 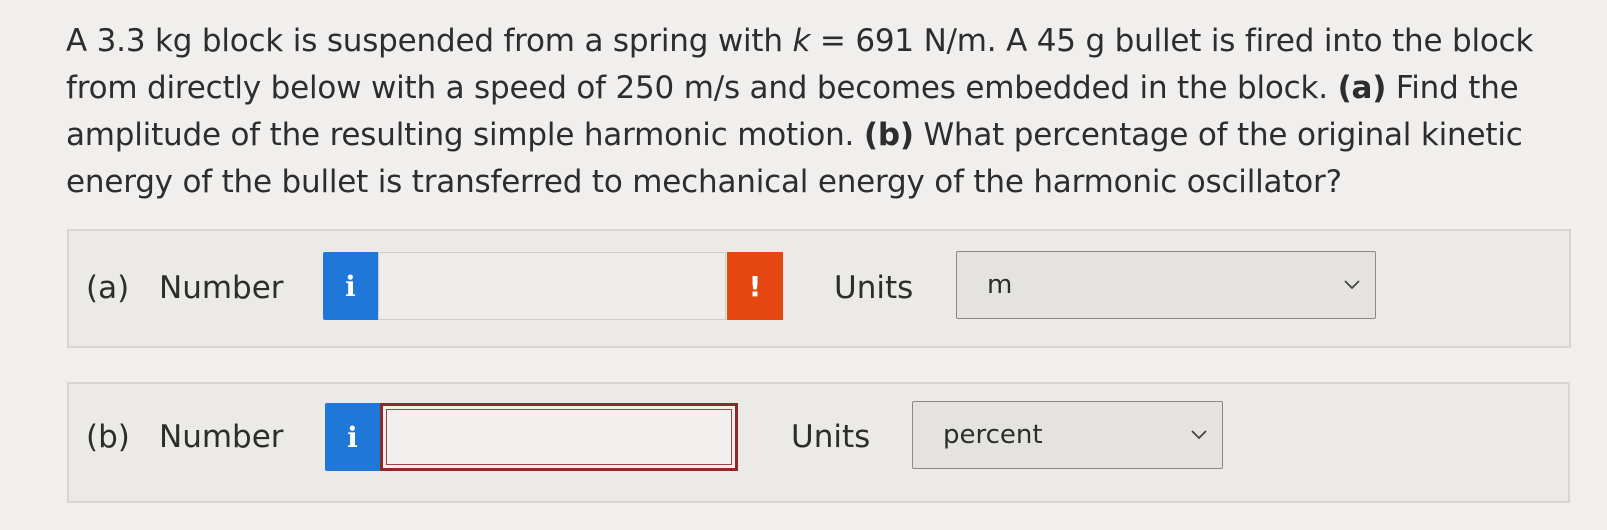 I want to click on part-b-units-label: Units, so click(x=831, y=437).